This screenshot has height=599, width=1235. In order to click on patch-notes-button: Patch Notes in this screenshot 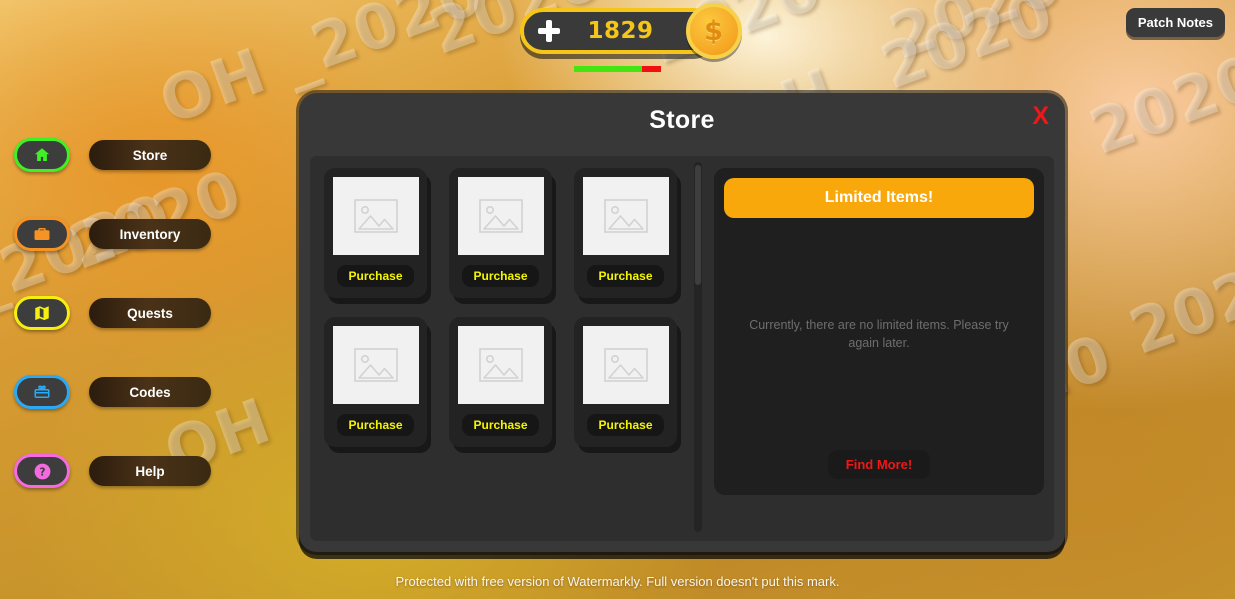, I will do `click(1175, 22)`.